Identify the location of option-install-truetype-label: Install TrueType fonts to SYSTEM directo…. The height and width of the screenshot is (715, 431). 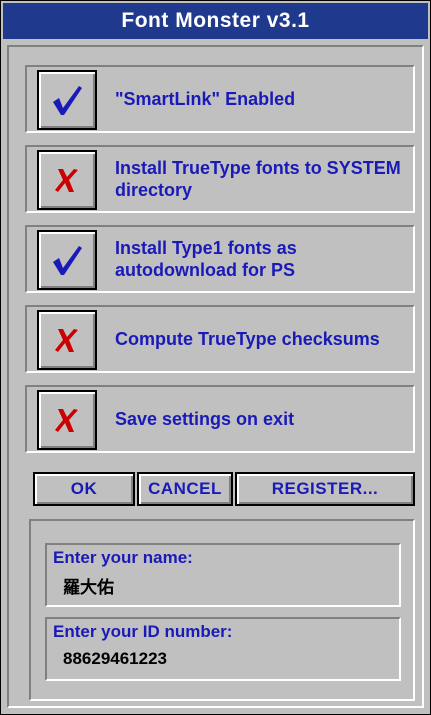
(258, 179).